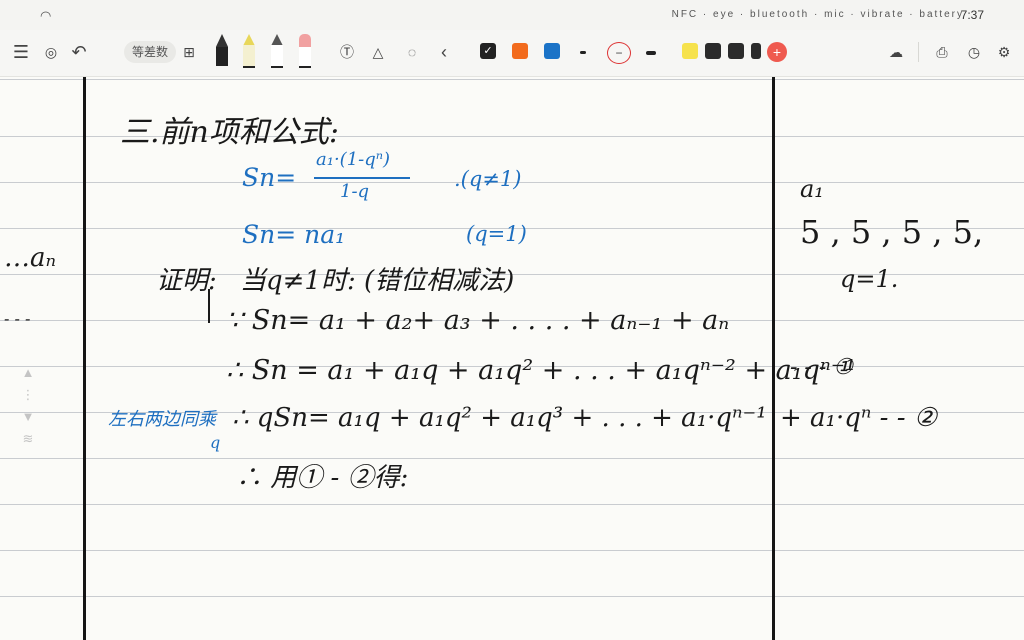 The image size is (1024, 640). Describe the element at coordinates (974, 52) in the screenshot. I see `history-clock-icon: ◷` at that location.